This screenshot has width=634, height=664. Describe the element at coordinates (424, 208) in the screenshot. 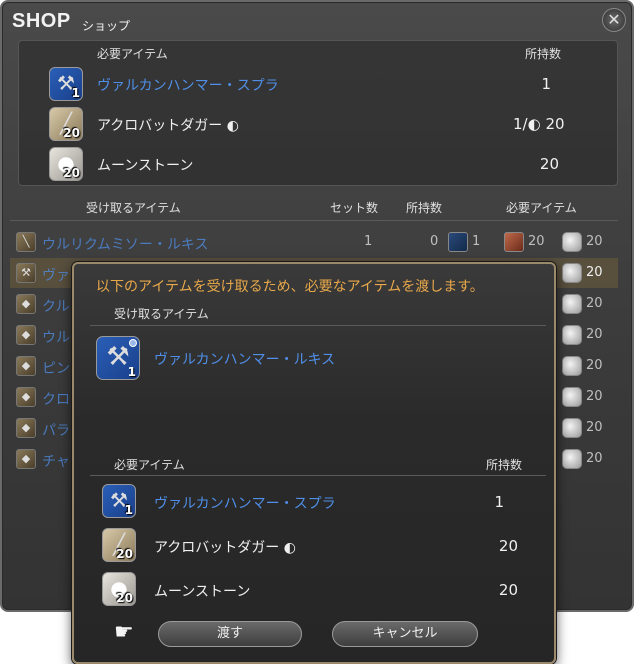

I see `list-header-owned: 所持数` at that location.